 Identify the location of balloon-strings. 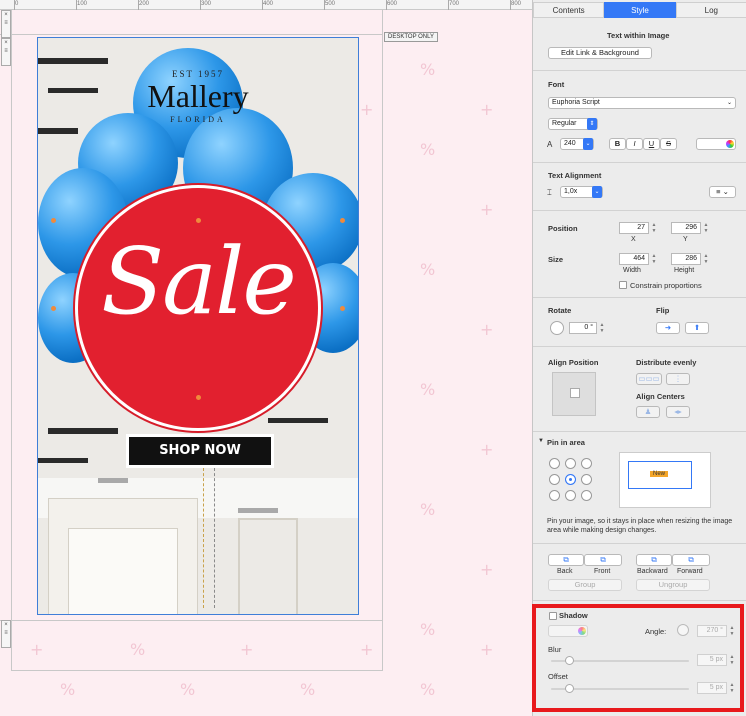
(209, 538).